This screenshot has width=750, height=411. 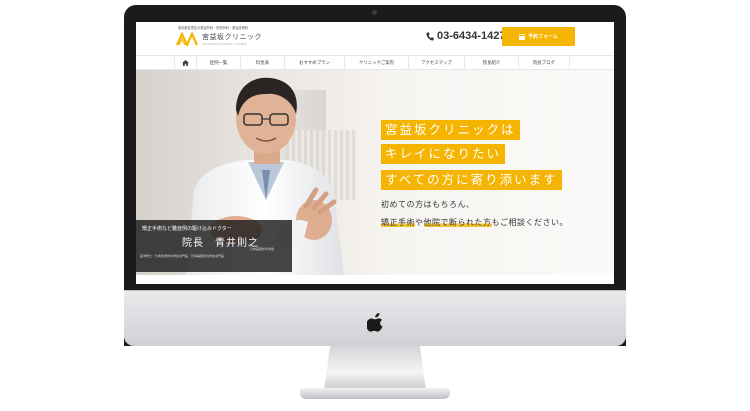 What do you see at coordinates (262, 249) in the screenshot?
I see `doctor-association: 日本美容外科学会` at bounding box center [262, 249].